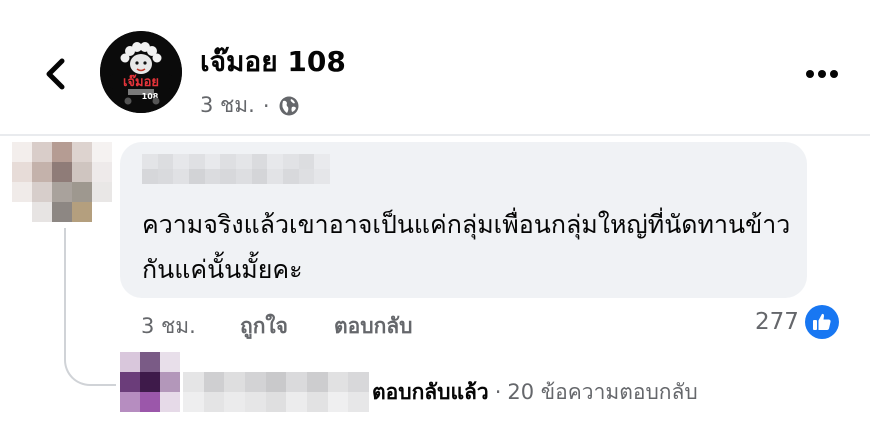  Describe the element at coordinates (373, 326) in the screenshot. I see `reply-button: ตอบกลับ` at that location.